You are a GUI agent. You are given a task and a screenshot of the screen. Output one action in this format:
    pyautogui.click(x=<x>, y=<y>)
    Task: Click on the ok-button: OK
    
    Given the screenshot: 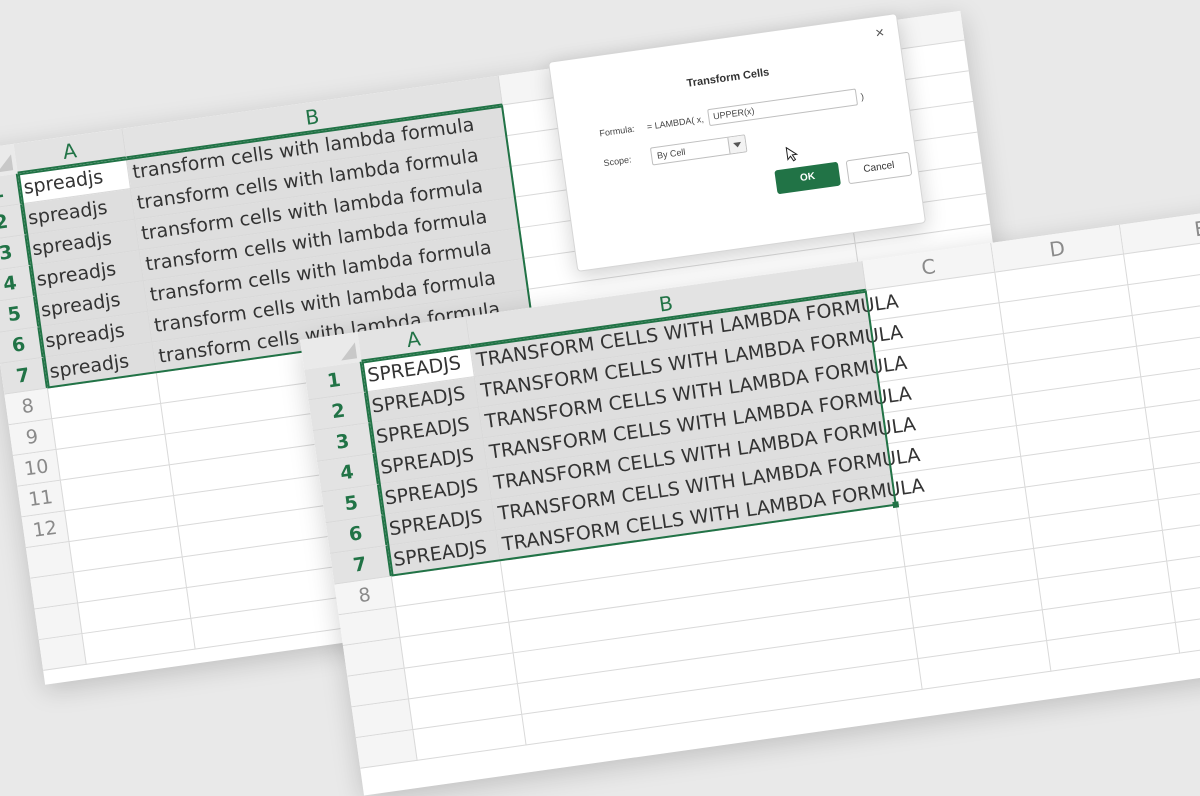 What is the action you would take?
    pyautogui.click(x=808, y=178)
    